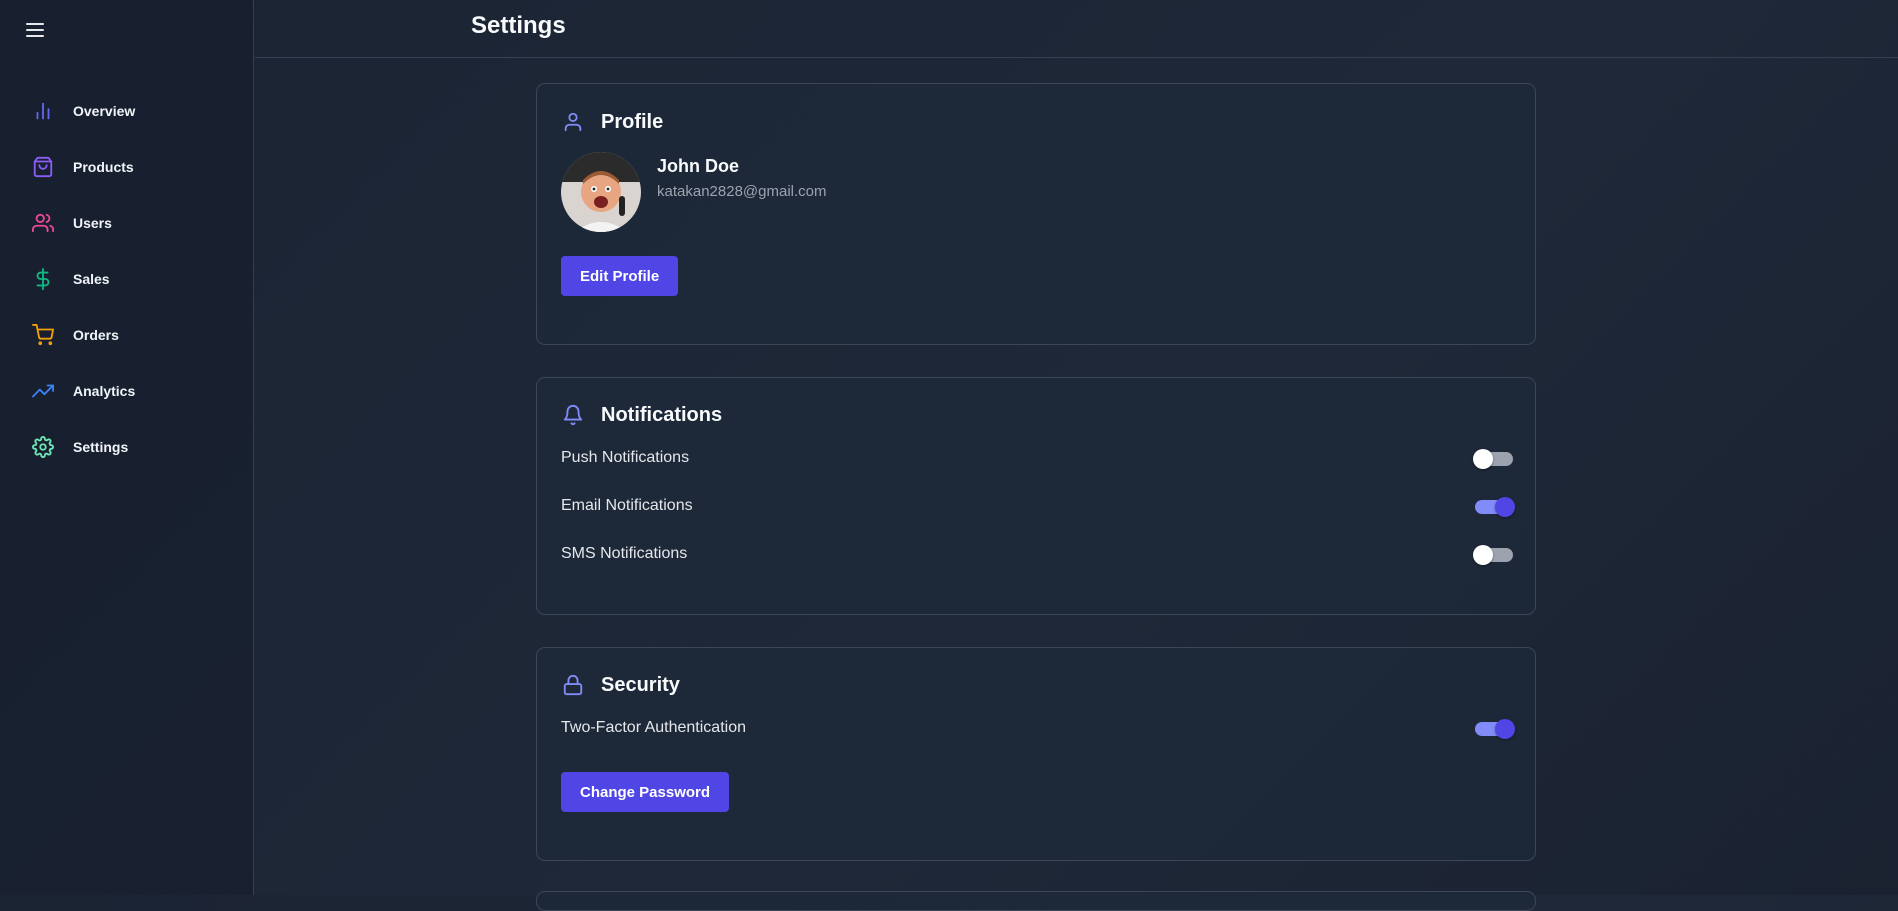 The image size is (1898, 911). What do you see at coordinates (36, 30) in the screenshot?
I see `hamburger-icon` at bounding box center [36, 30].